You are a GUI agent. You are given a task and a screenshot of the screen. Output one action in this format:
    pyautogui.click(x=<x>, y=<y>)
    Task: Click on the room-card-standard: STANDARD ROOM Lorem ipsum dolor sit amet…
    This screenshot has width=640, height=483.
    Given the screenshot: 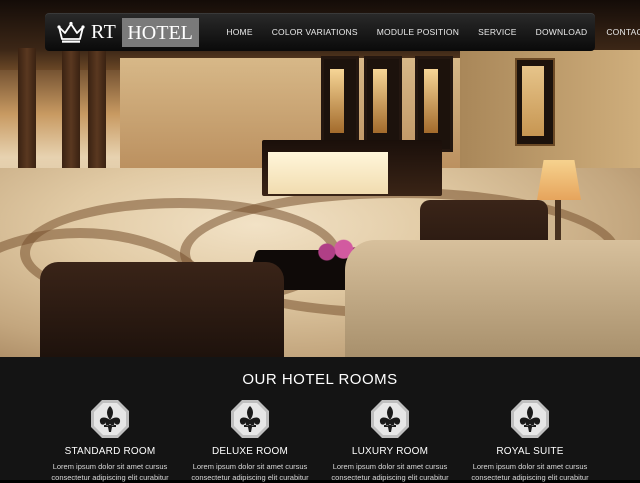 What is the action you would take?
    pyautogui.click(x=110, y=441)
    